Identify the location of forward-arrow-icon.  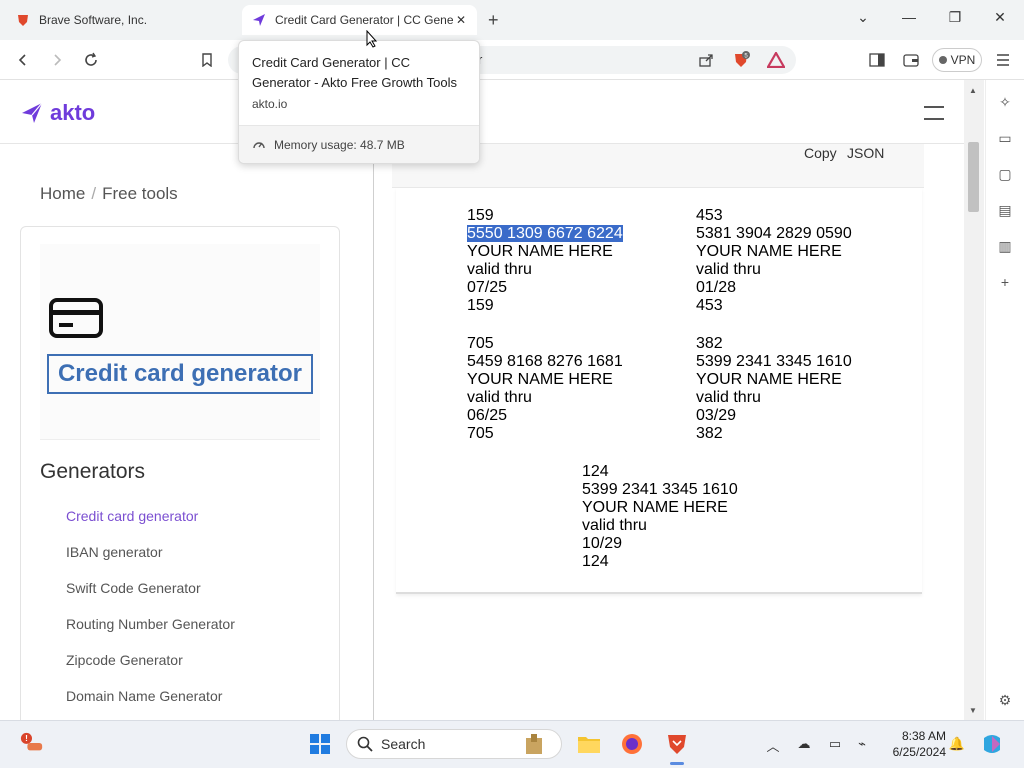
(57, 60).